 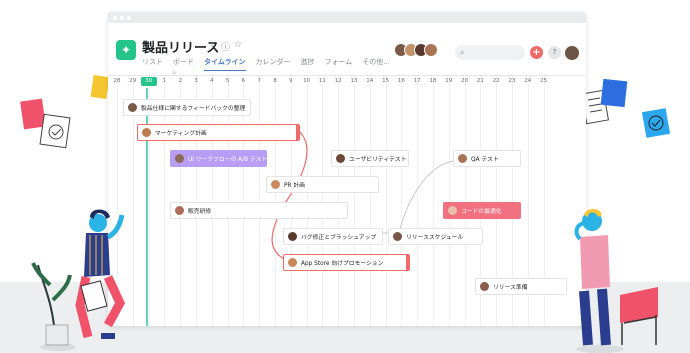 What do you see at coordinates (378, 160) in the screenshot?
I see `task-label: ユーザビリティテスト` at bounding box center [378, 160].